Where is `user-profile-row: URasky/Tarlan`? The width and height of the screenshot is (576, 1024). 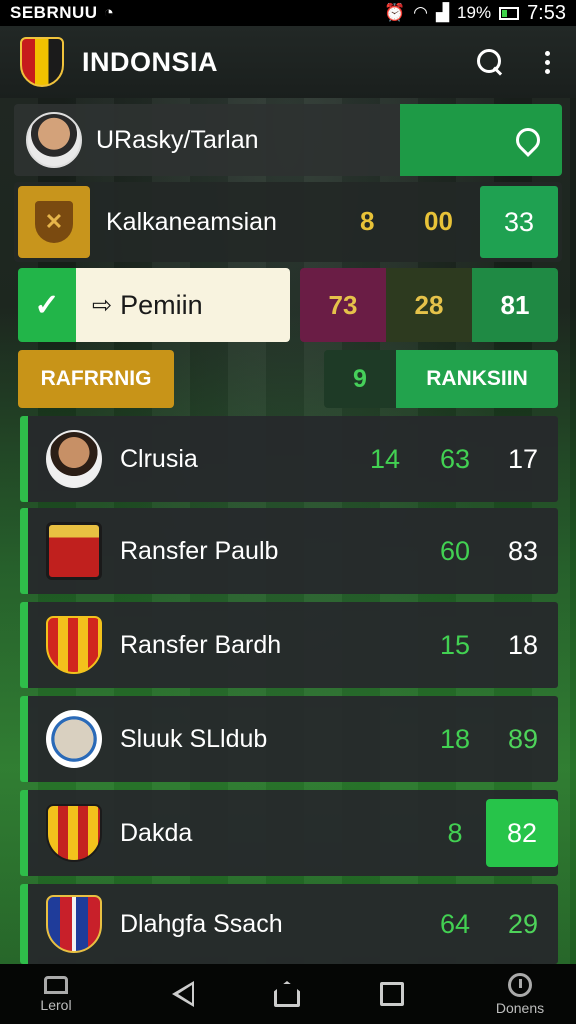 user-profile-row: URasky/Tarlan is located at coordinates (288, 140).